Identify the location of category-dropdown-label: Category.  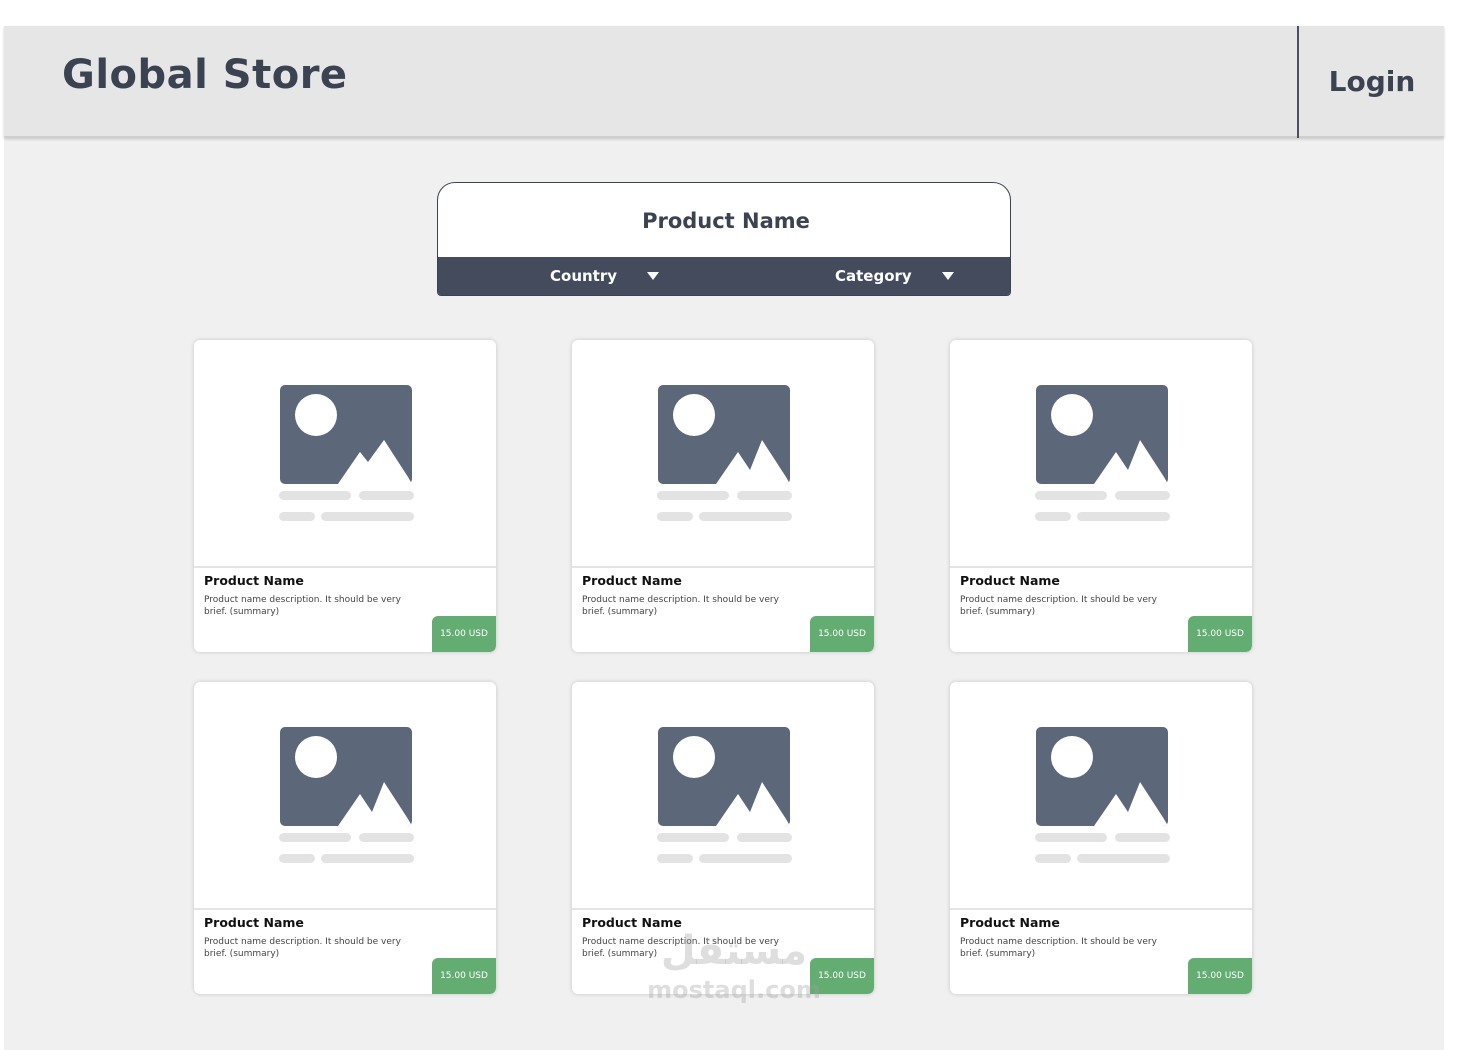
(873, 276).